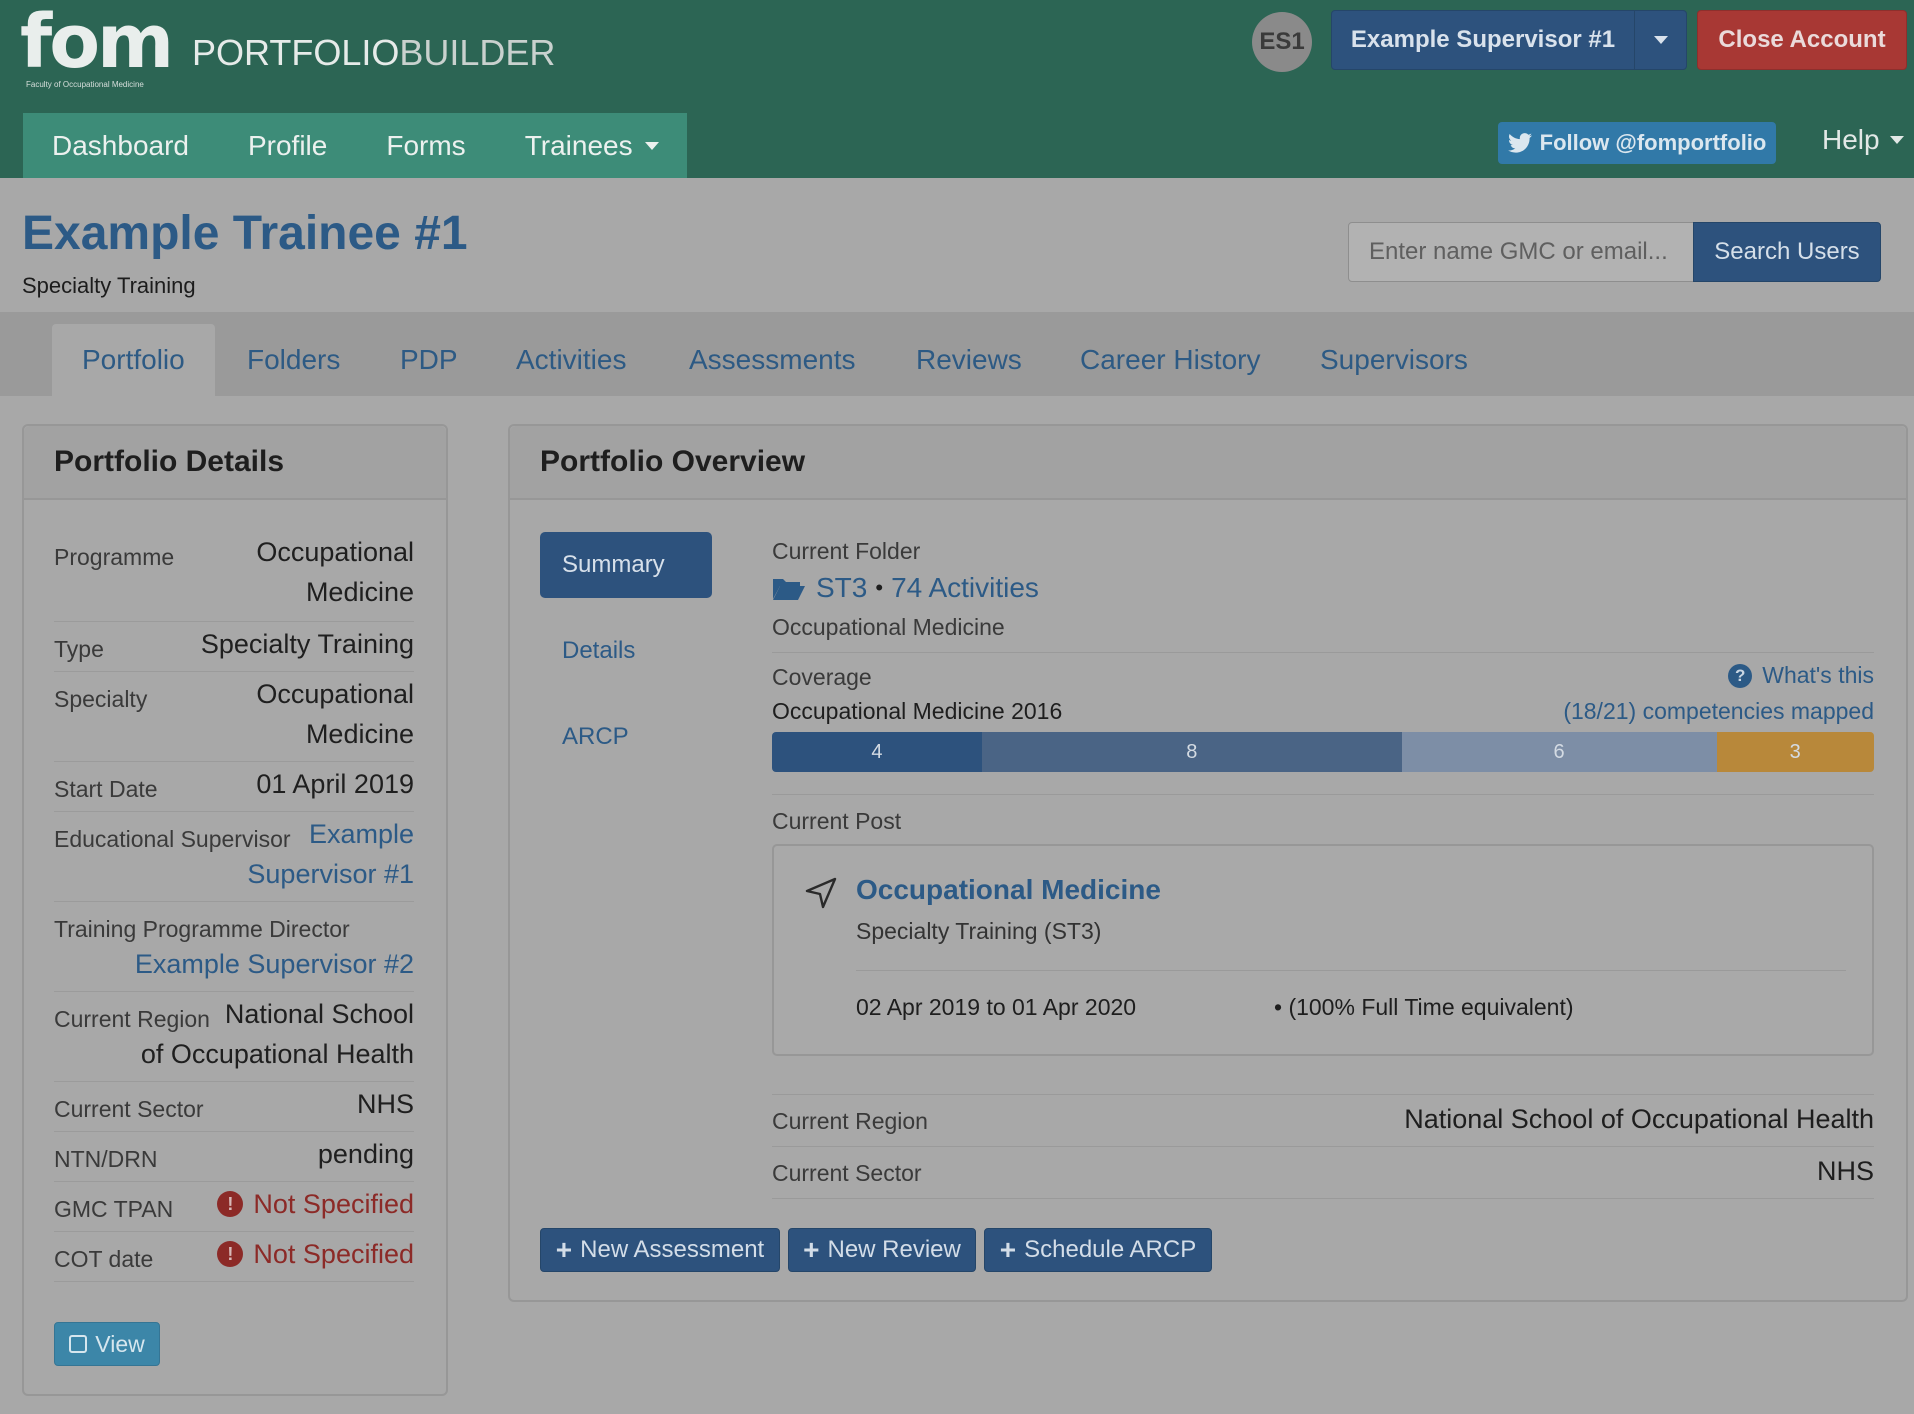  Describe the element at coordinates (1801, 675) in the screenshot. I see `whats-this-link: ? What's this` at that location.